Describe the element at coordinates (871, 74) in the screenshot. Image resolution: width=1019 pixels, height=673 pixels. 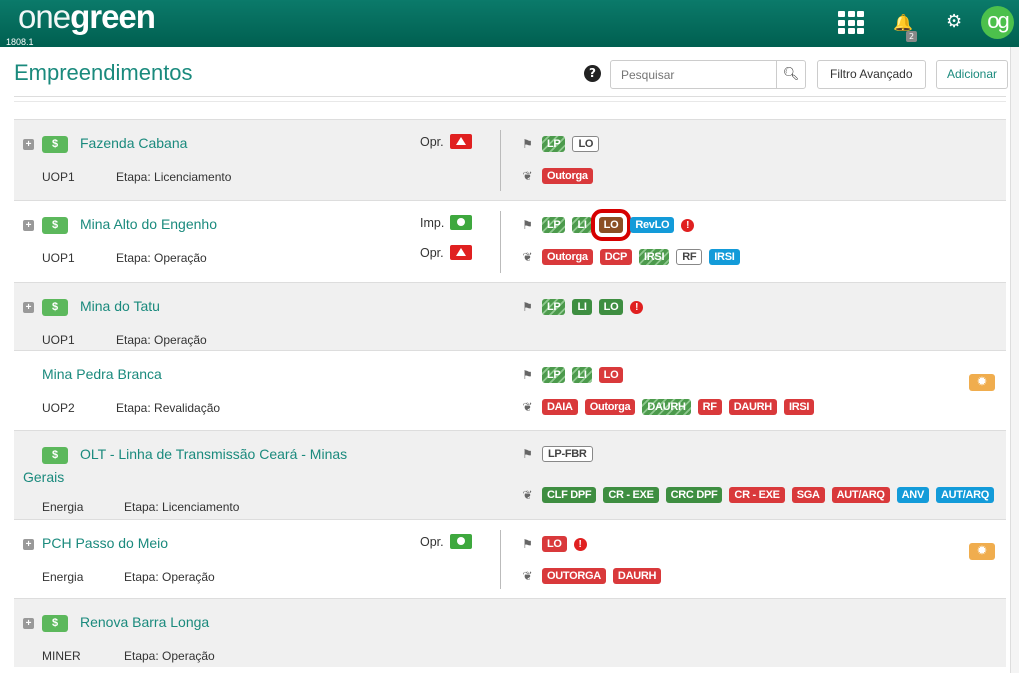
I see `advanced-filter-button: Filtro Avançado` at that location.